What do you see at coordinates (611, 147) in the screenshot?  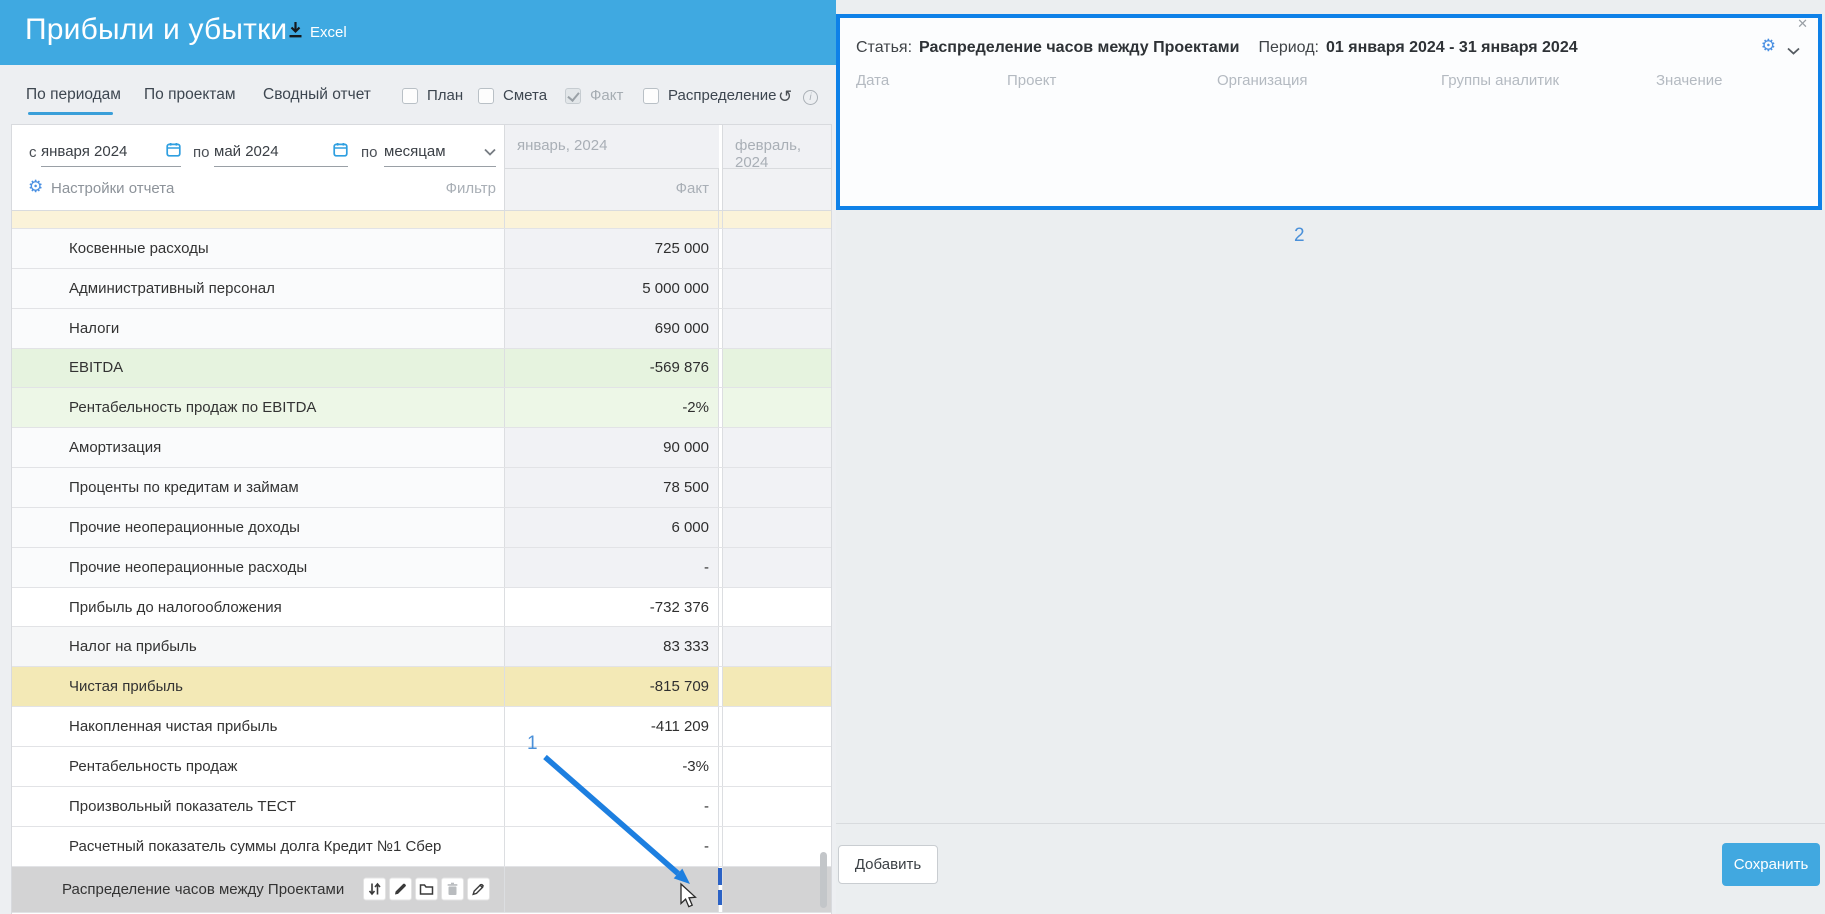 I see `column-header-january: январь, 2024` at bounding box center [611, 147].